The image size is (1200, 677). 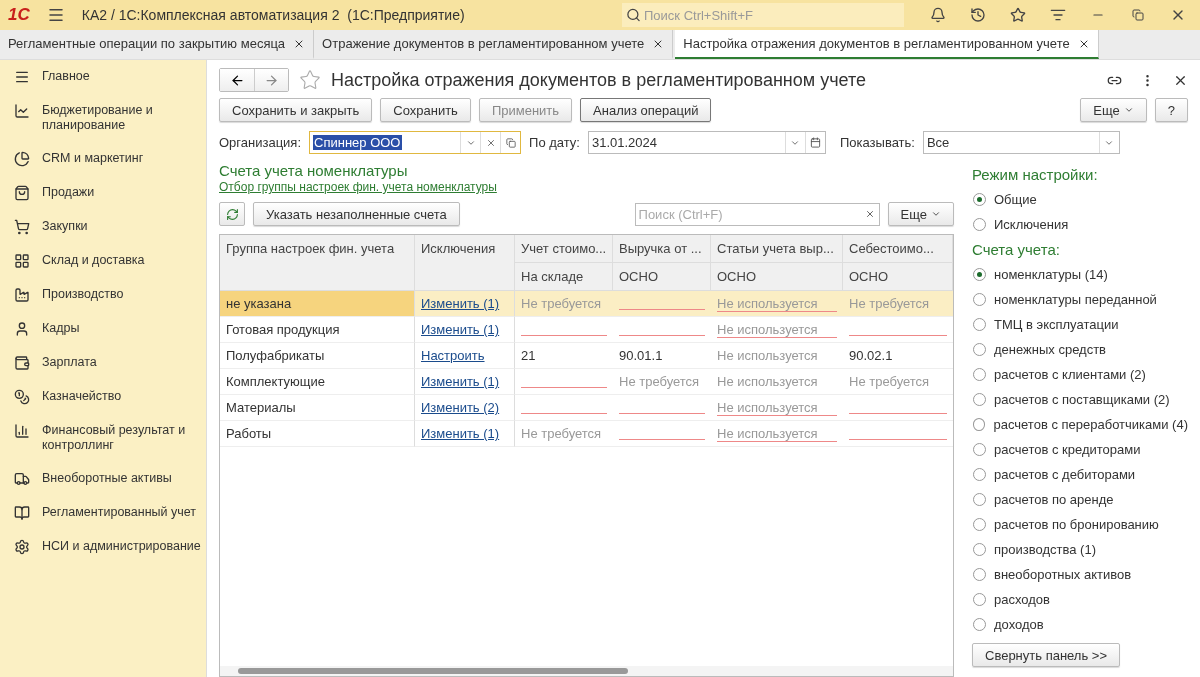 What do you see at coordinates (1076, 524) in the screenshot?
I see `radio-label: расчетов по бронированию` at bounding box center [1076, 524].